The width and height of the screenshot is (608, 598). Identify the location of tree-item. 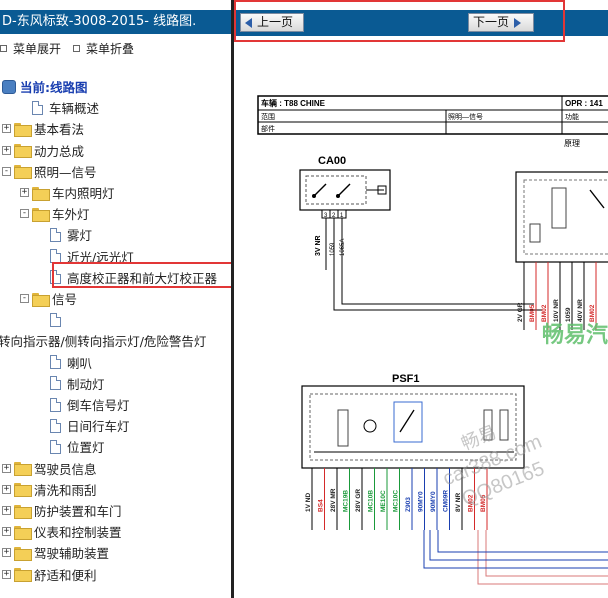
(58, 319).